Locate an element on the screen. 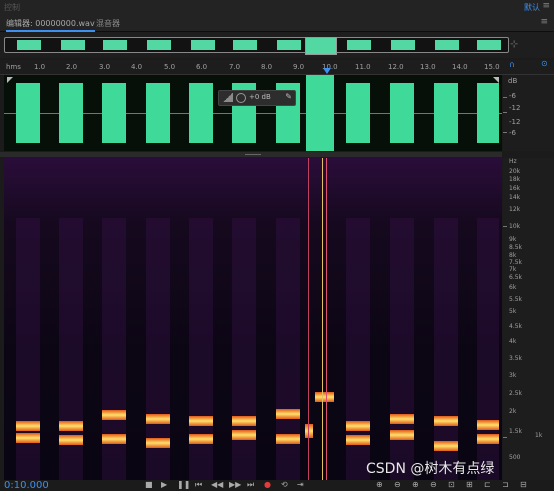 This screenshot has width=554, height=491. gain-value: +0 dB is located at coordinates (260, 97).